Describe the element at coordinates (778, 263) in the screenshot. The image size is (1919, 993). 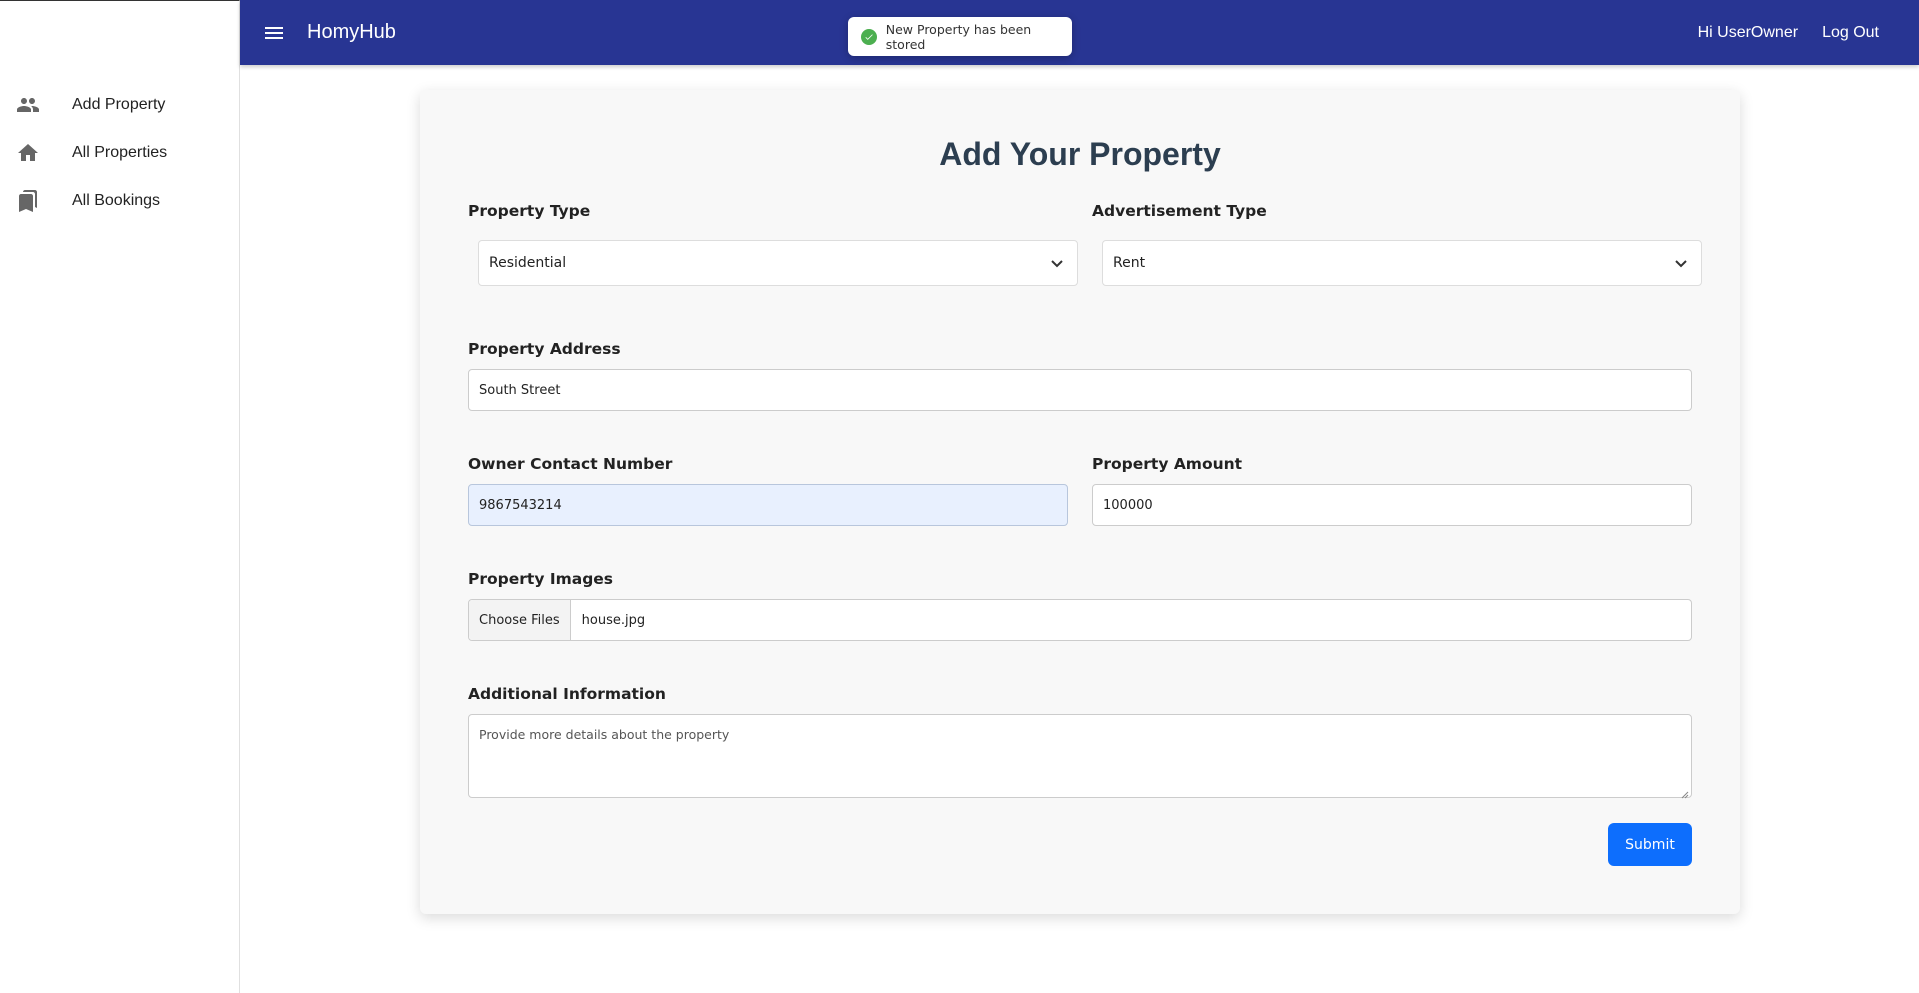
I see `property-type-select: Residential` at that location.